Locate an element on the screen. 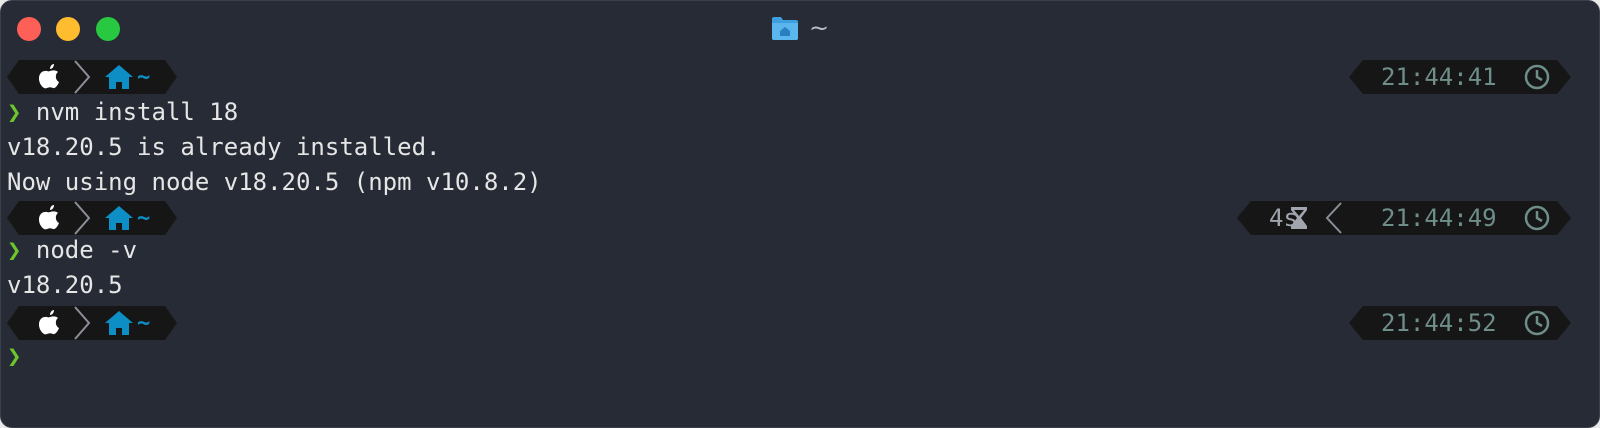 The width and height of the screenshot is (1600, 428). prompt-time: 21:44:41 is located at coordinates (1439, 77).